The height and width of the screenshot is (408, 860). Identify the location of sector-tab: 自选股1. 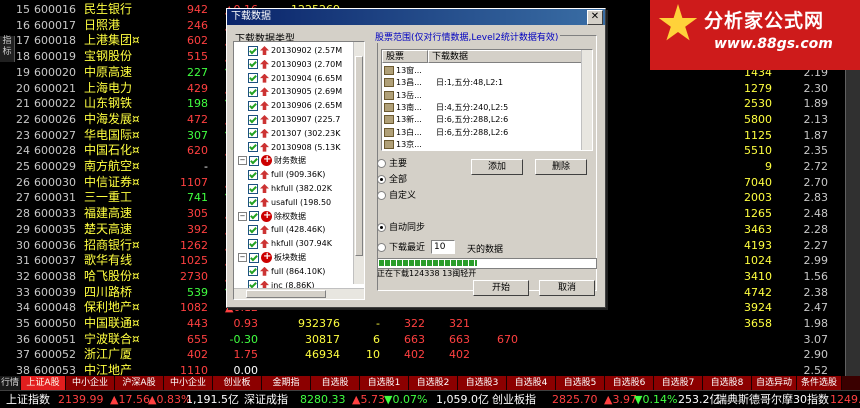
(384, 383).